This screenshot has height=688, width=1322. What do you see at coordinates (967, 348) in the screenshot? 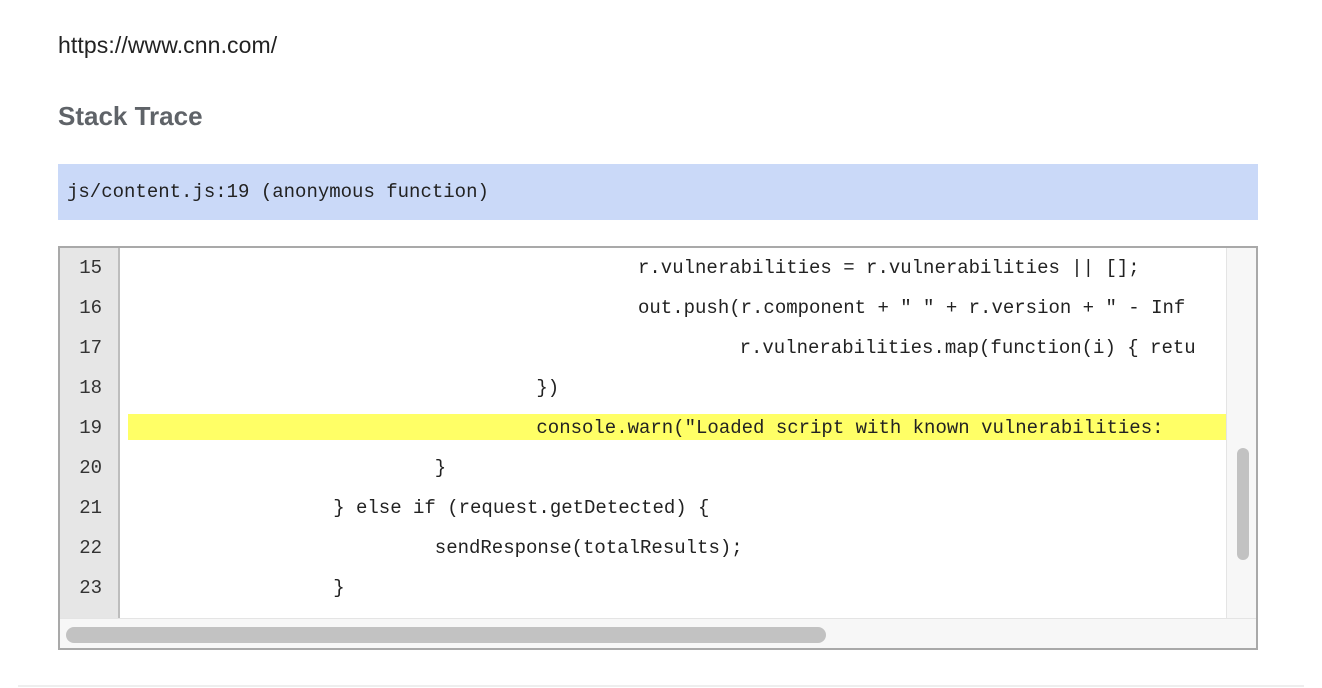
I see `code-line: r.vulnerabilities.map(function(i) { retu` at bounding box center [967, 348].